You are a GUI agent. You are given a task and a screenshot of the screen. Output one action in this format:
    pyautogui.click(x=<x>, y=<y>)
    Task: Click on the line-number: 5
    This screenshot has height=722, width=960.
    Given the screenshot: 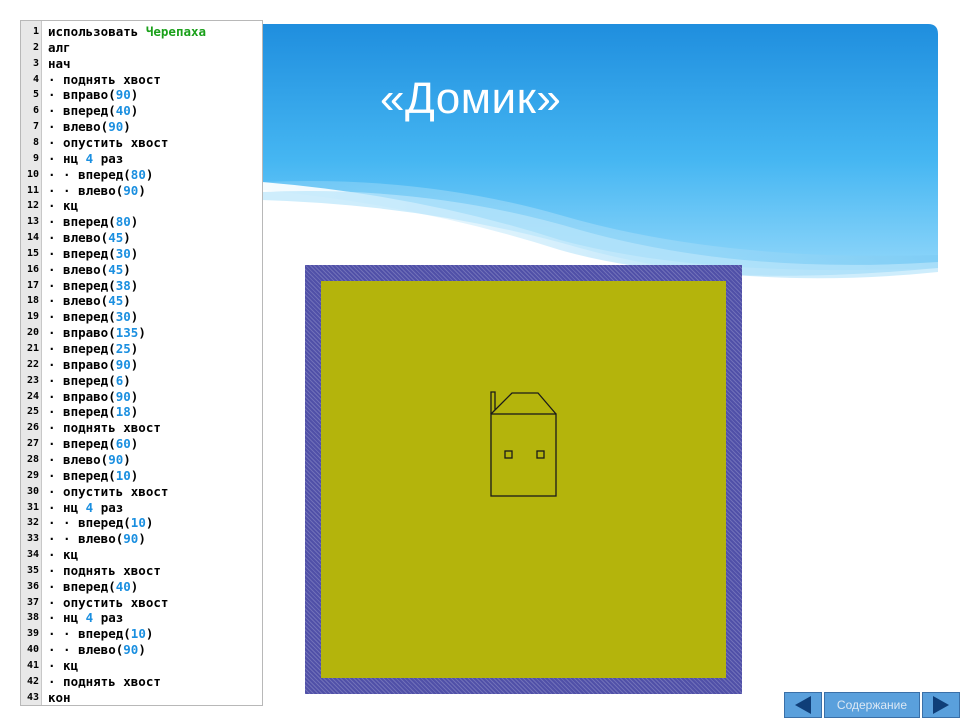 What is the action you would take?
    pyautogui.click(x=35, y=95)
    